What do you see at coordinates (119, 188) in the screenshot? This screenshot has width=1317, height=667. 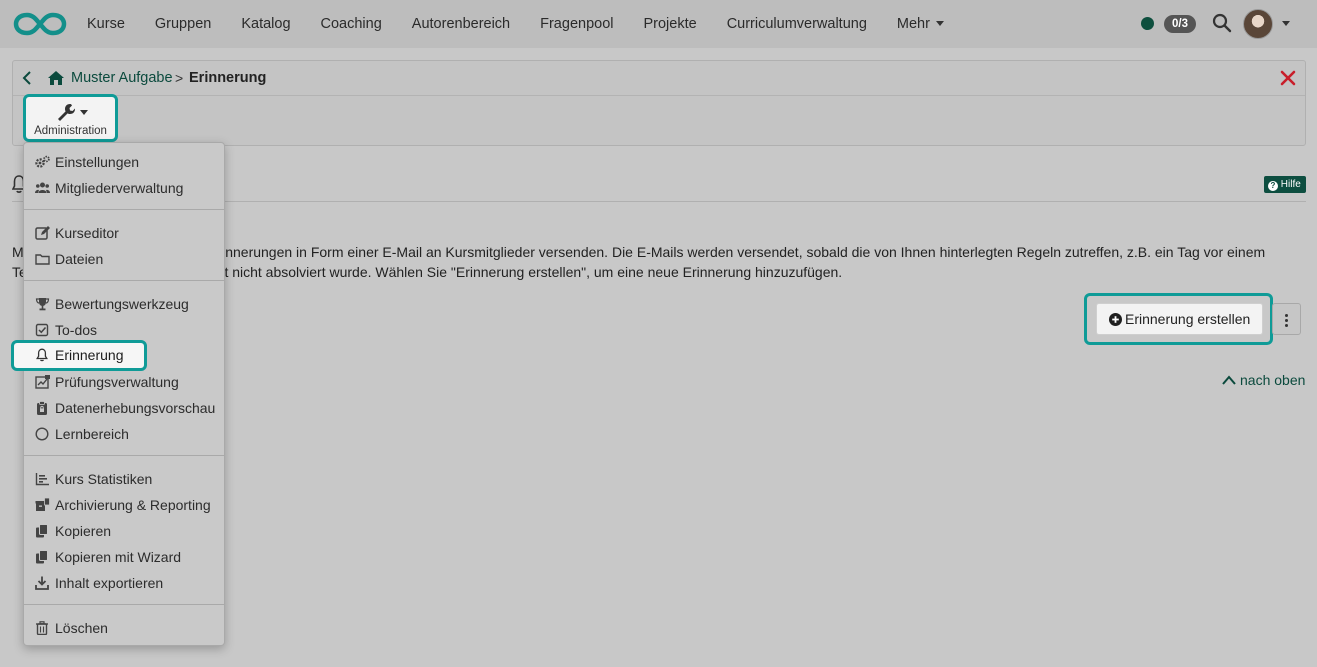 I see `menu-item-label: Mitgliederverwaltung` at bounding box center [119, 188].